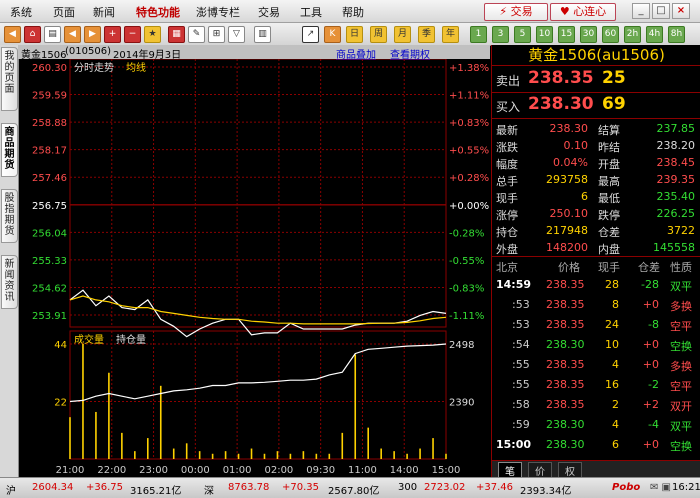 The height and width of the screenshot is (498, 700). What do you see at coordinates (469, 206) in the screenshot?
I see `percent-tick-label: +0.00%` at bounding box center [469, 206].